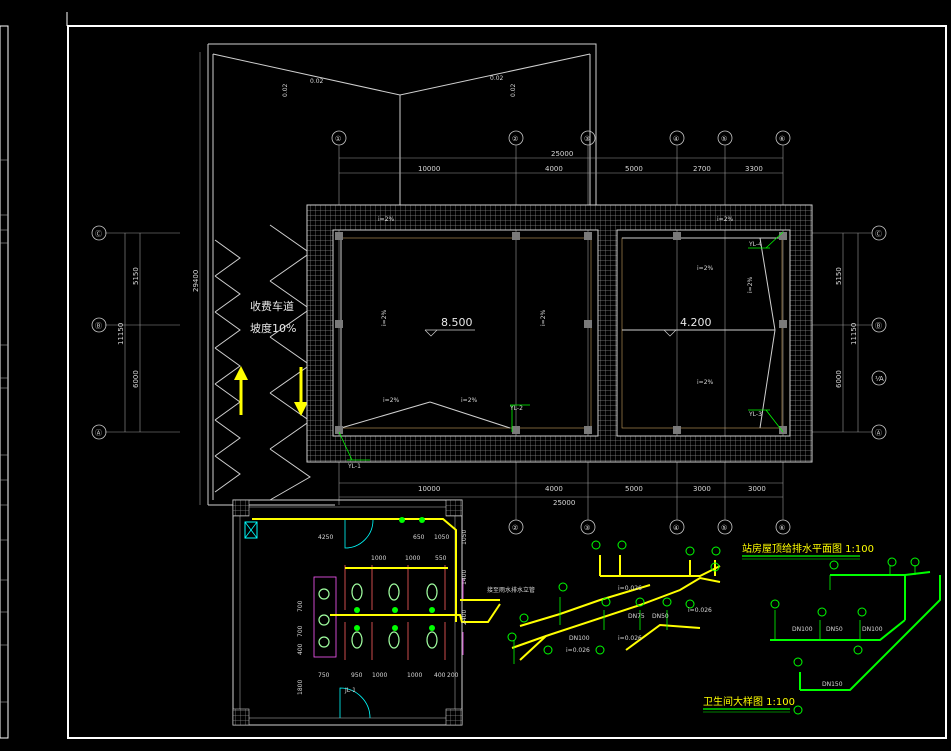 The width and height of the screenshot is (951, 751). What do you see at coordinates (350, 690) in the screenshot?
I see `toilet-door-tag: JL-1` at bounding box center [350, 690].